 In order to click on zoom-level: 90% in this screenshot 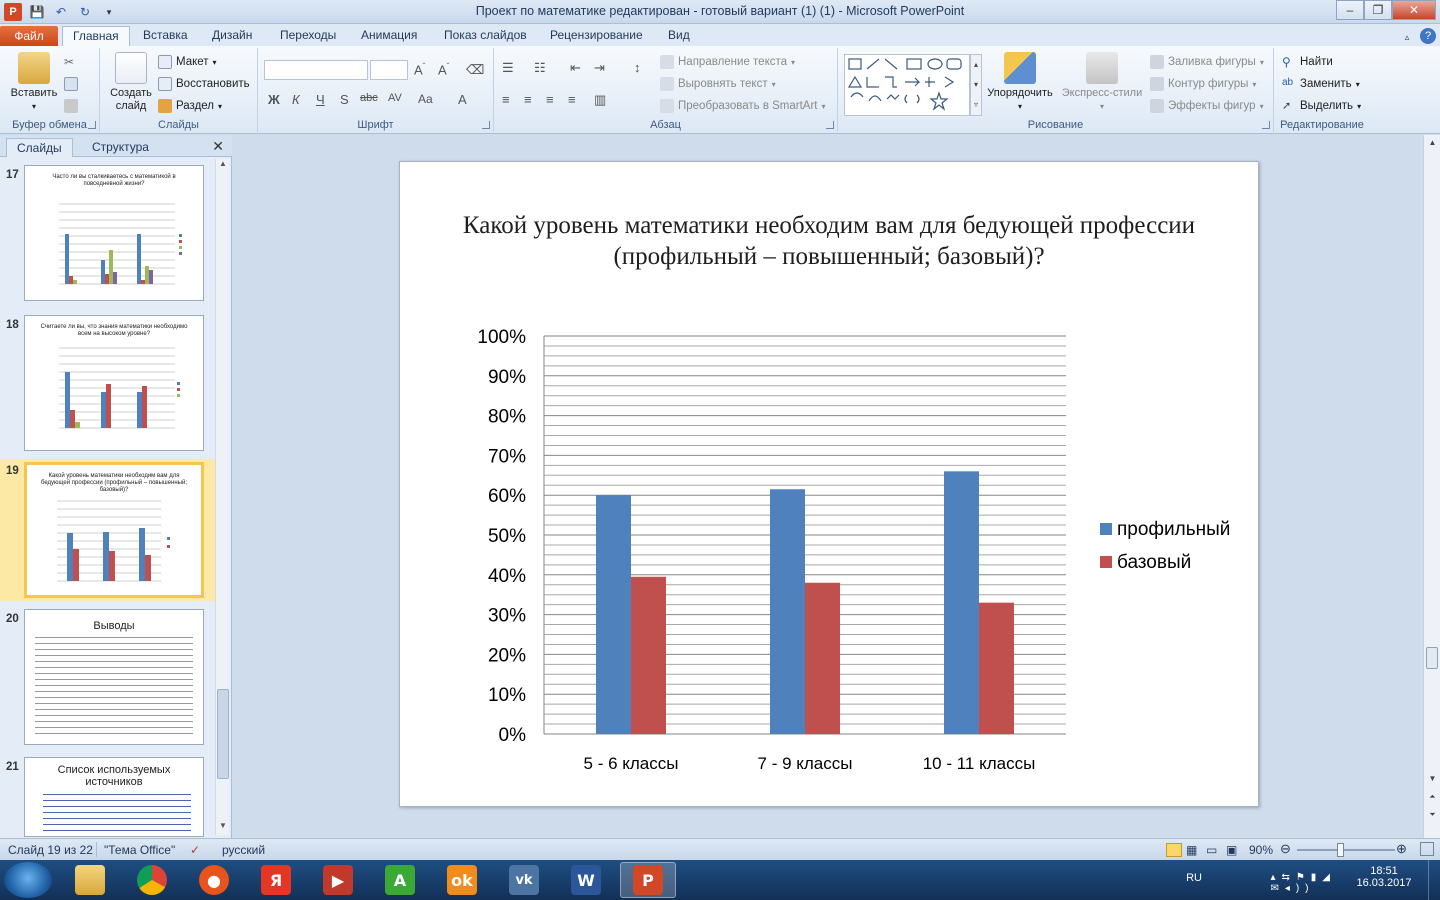, I will do `click(1261, 850)`.